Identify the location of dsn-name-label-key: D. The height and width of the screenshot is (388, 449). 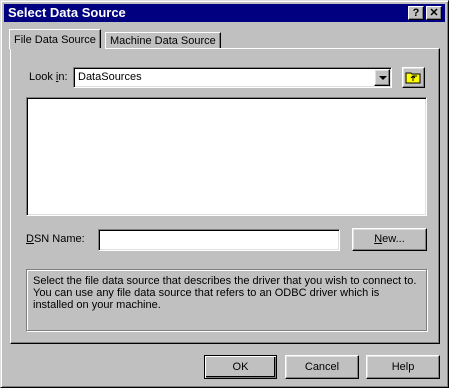
(30, 239).